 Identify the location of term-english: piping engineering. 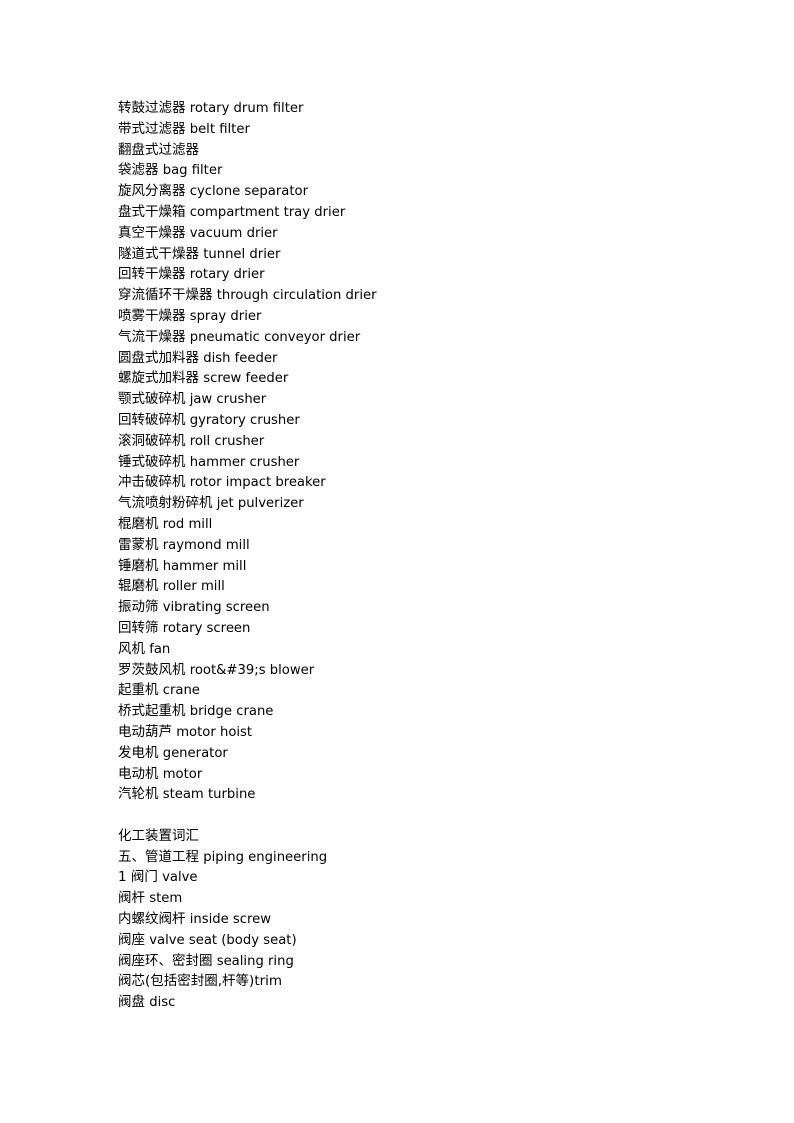
(263, 857).